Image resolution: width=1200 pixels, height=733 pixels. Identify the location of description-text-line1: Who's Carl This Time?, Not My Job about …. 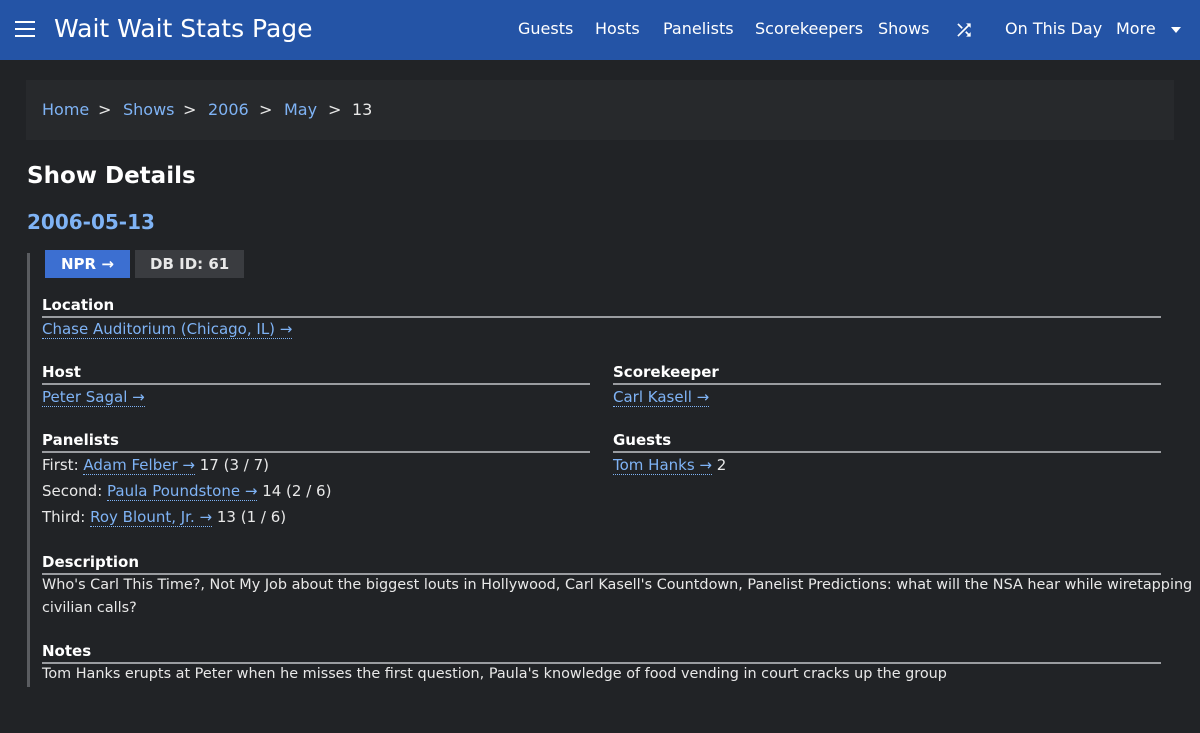
(617, 585).